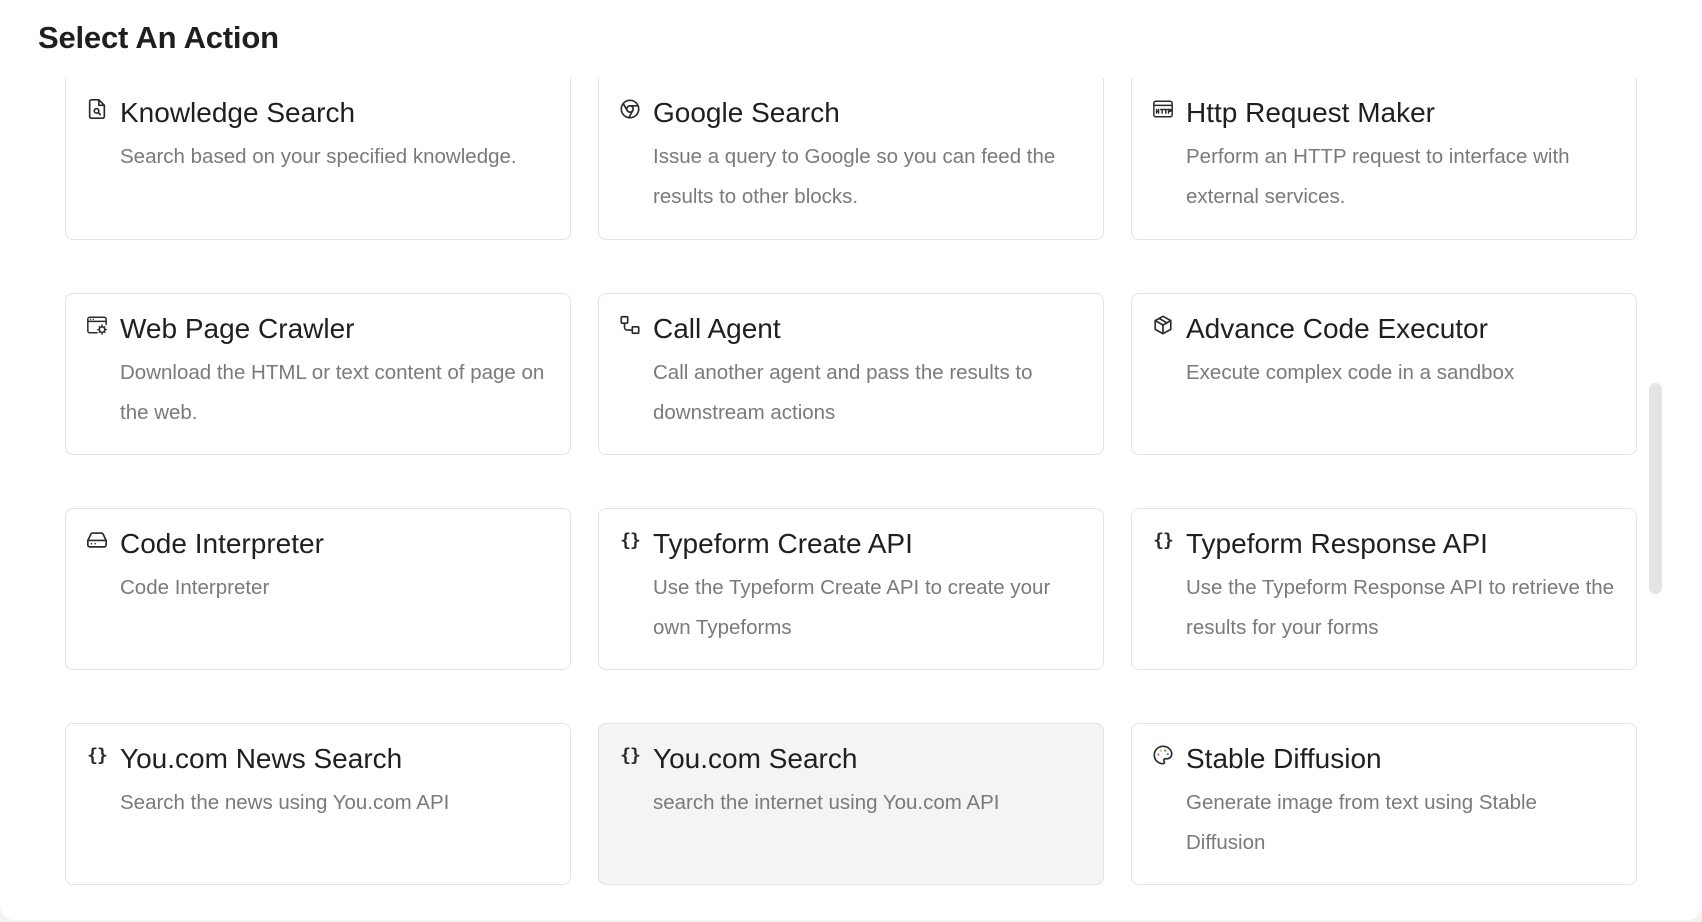  What do you see at coordinates (222, 543) in the screenshot?
I see `action-card-title: Code Interpreter` at bounding box center [222, 543].